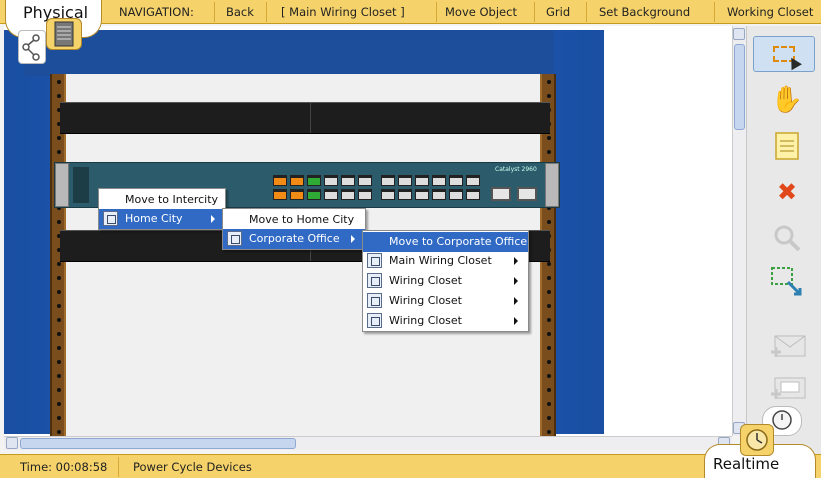  I want to click on menu-item-move-to-home-city: Move to Home City, so click(294, 220).